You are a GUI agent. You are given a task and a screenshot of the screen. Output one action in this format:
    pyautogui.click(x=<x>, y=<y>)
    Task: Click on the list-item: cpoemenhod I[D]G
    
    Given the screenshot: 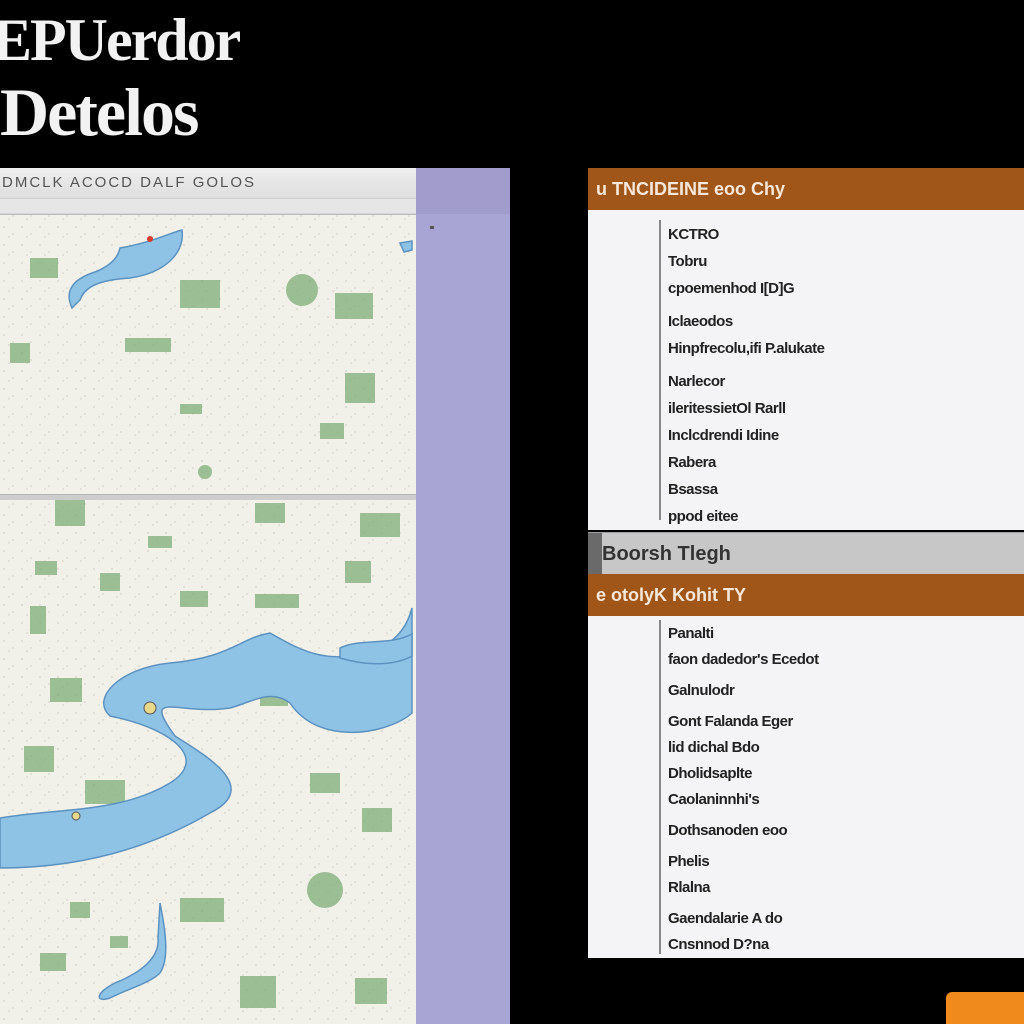 What is the action you would take?
    pyautogui.click(x=746, y=295)
    